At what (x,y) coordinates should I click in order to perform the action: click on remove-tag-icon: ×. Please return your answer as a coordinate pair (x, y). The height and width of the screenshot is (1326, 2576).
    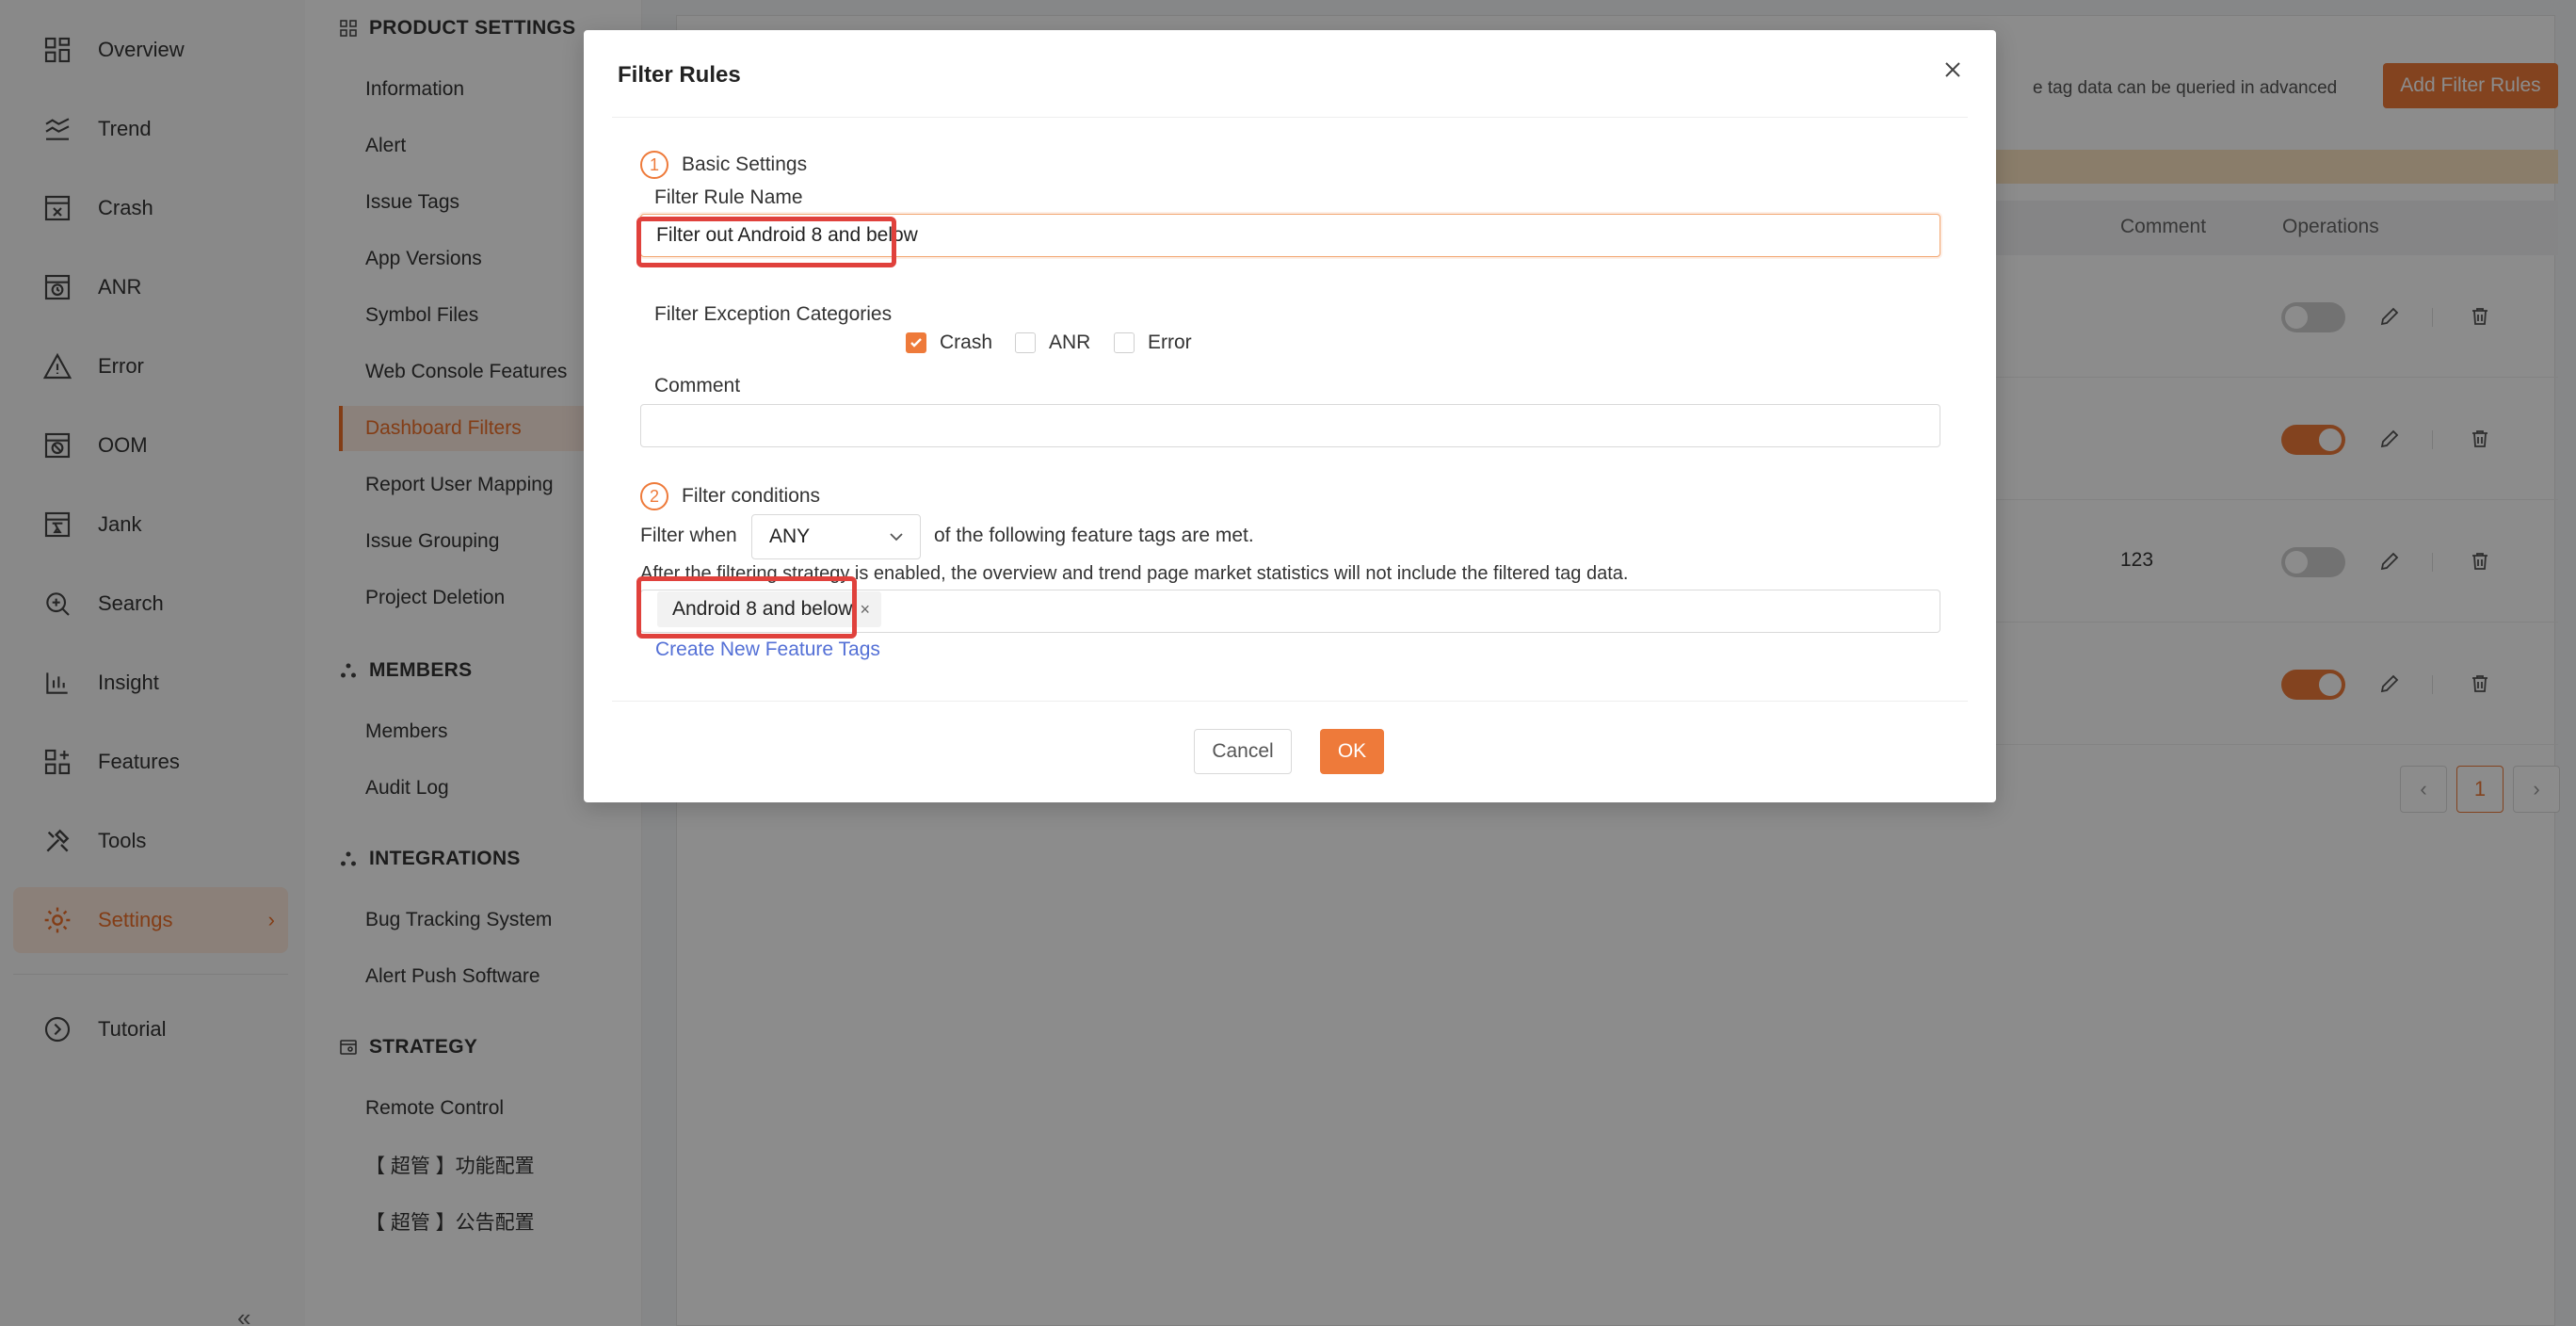
    Looking at the image, I should click on (865, 610).